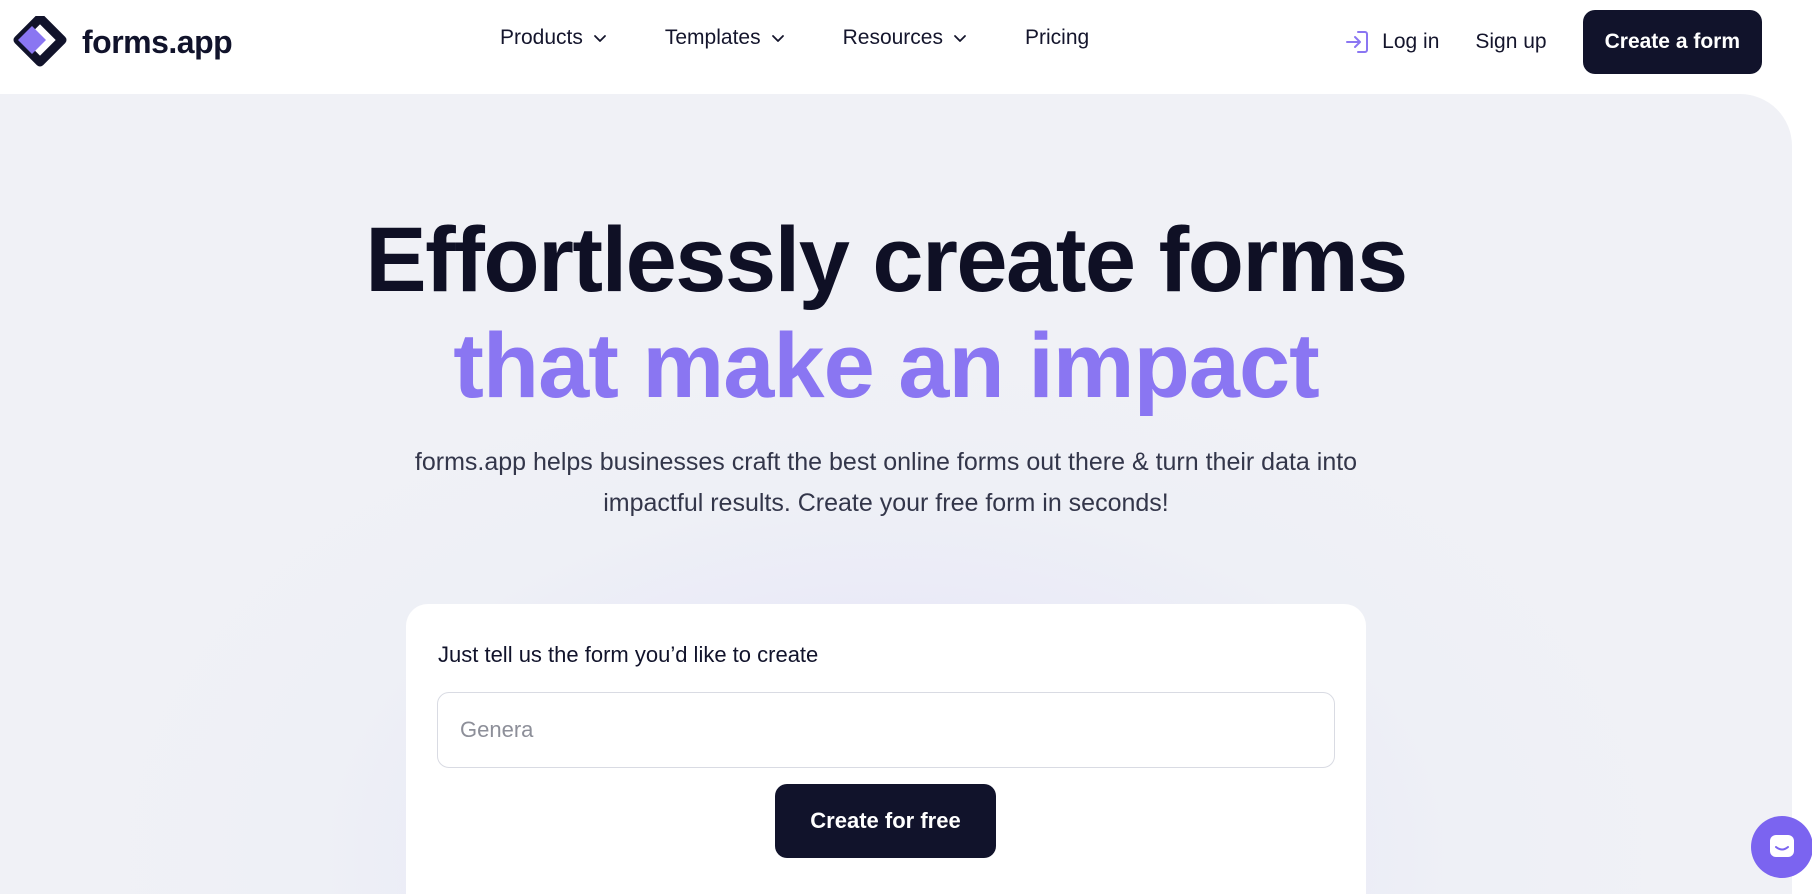 The width and height of the screenshot is (1812, 894). I want to click on main-nav: Products Templates Resources Pricing, so click(794, 38).